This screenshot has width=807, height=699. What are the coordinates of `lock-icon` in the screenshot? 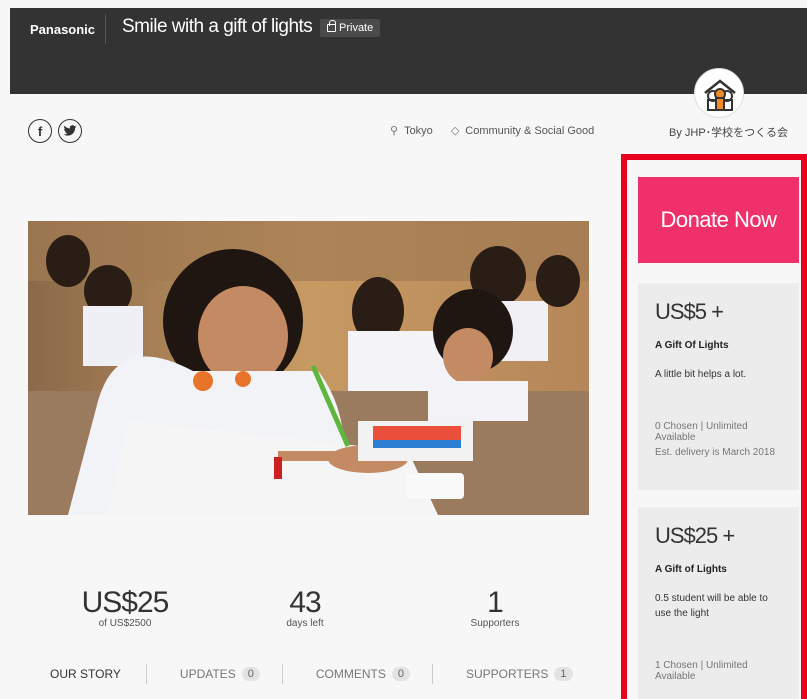 It's located at (331, 26).